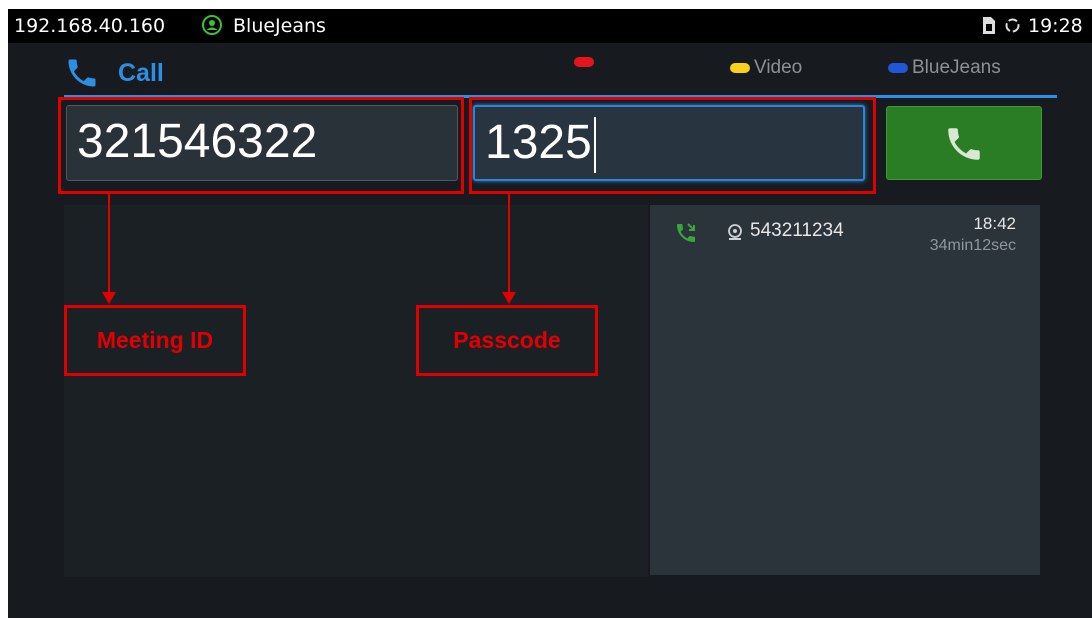 The image size is (1092, 618). What do you see at coordinates (261, 145) in the screenshot?
I see `meeting-id-highlight` at bounding box center [261, 145].